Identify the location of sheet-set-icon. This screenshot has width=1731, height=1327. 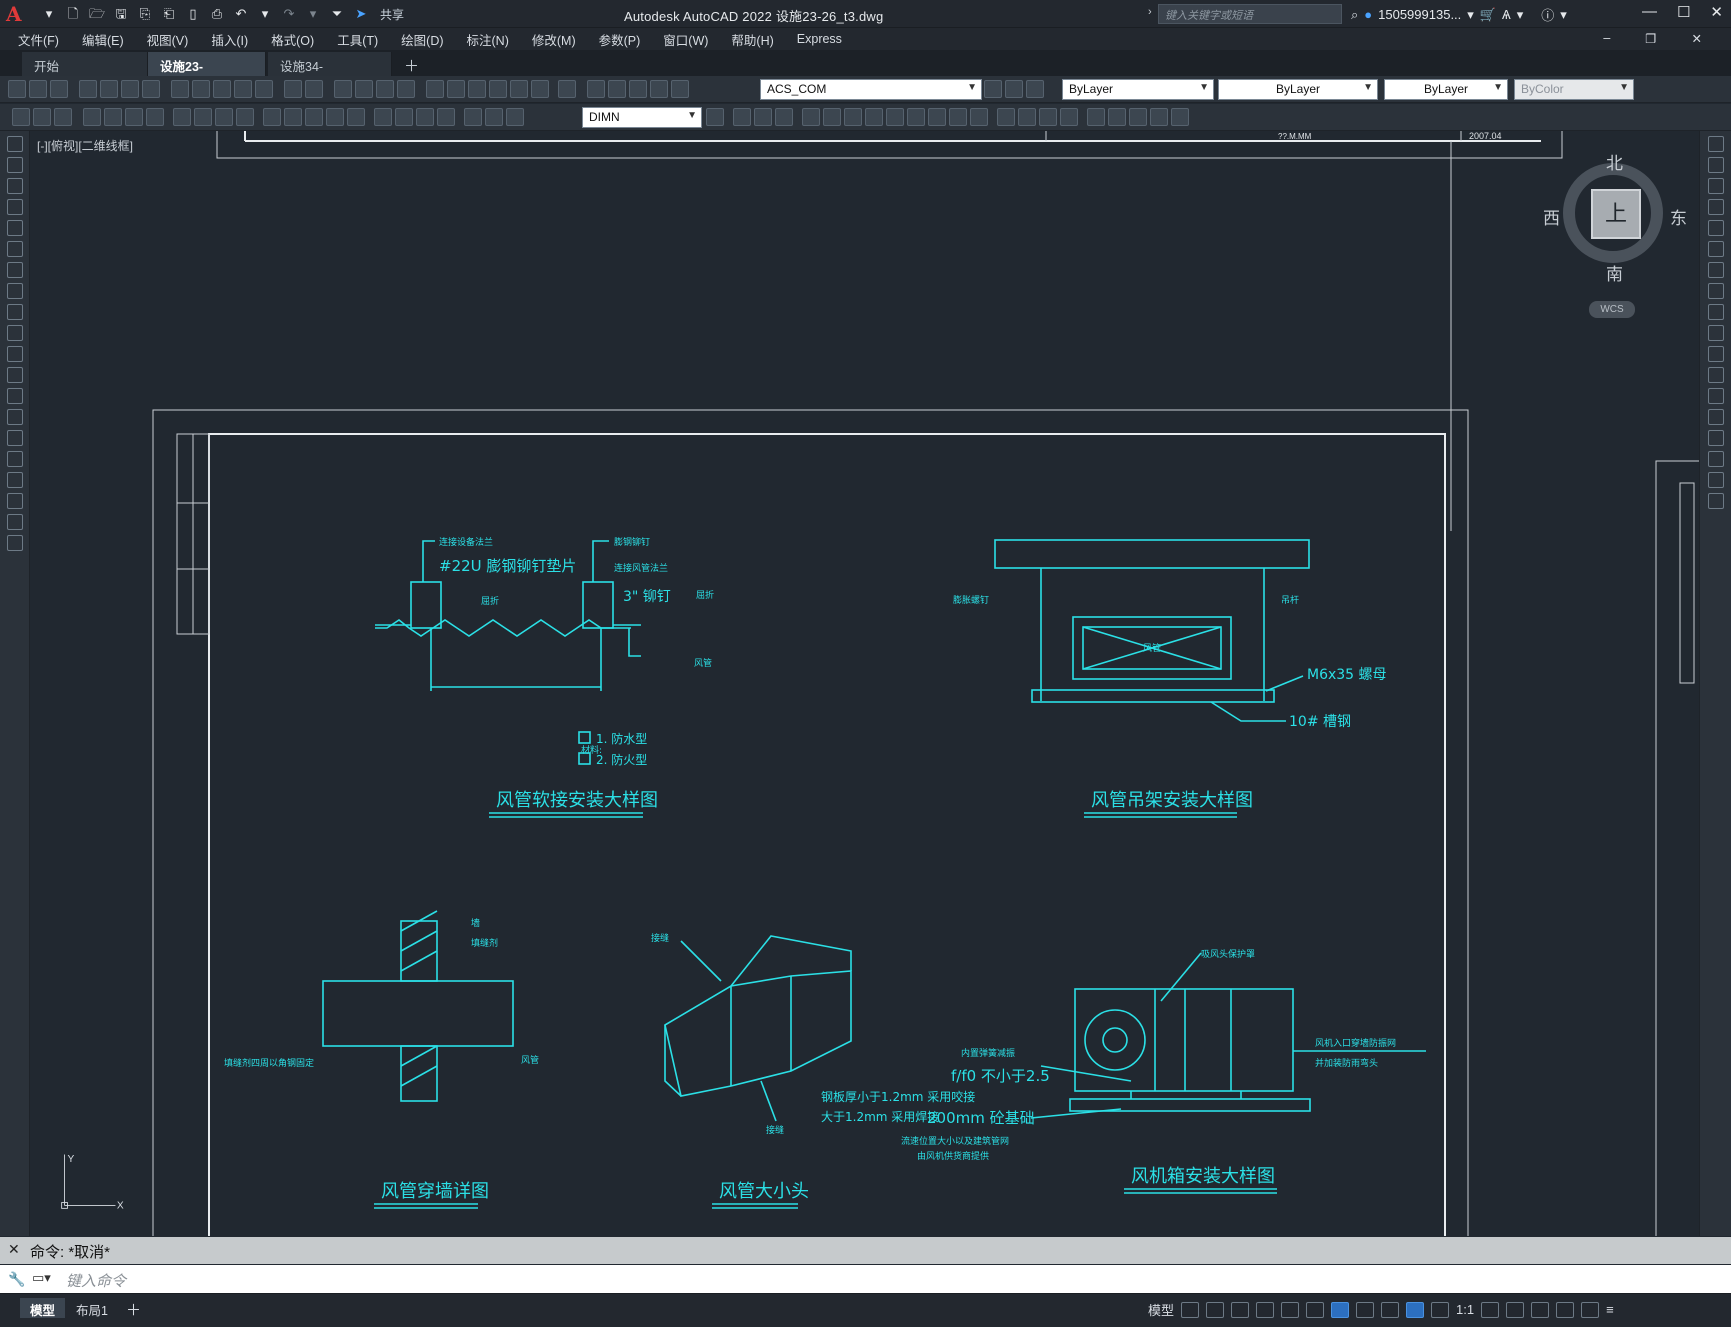
(498, 89).